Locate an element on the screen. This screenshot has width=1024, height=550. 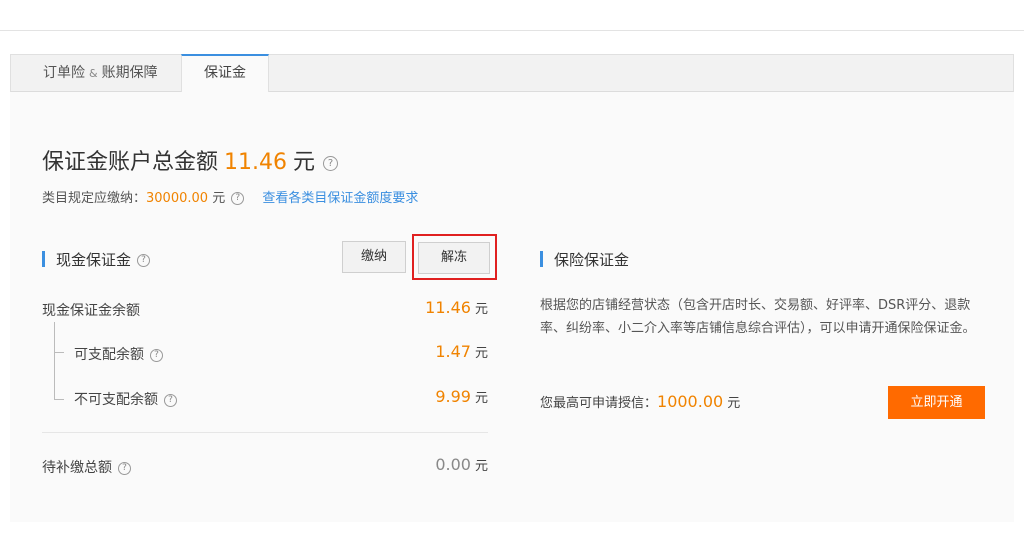
cash-deposit-heading: 现金保证金? is located at coordinates (96, 259).